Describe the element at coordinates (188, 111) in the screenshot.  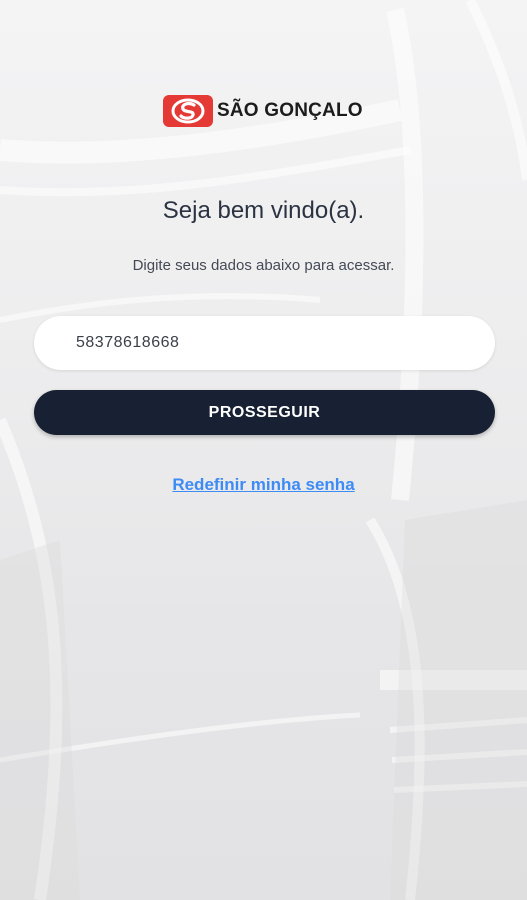
I see `logo-mark-icon` at that location.